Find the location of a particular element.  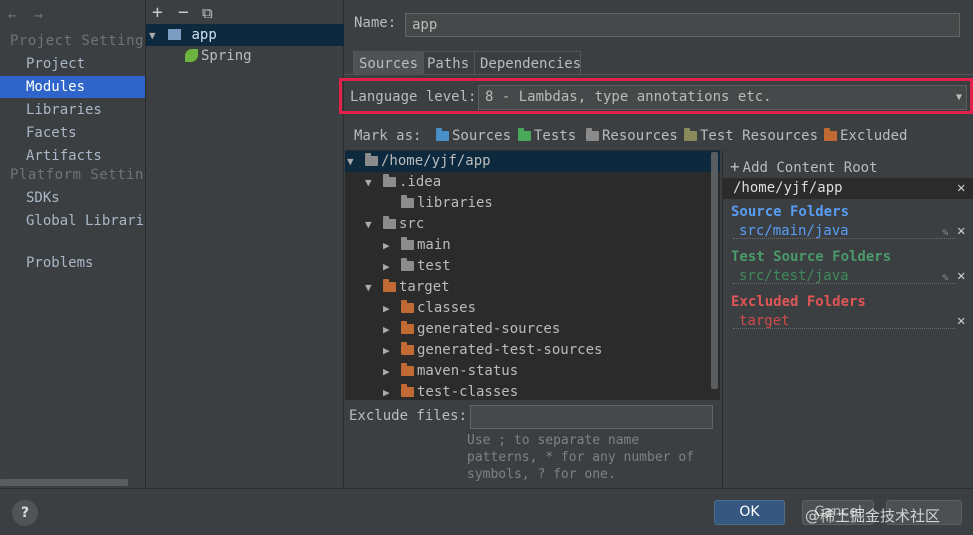

nav-item-facets: Facets is located at coordinates (72, 133).